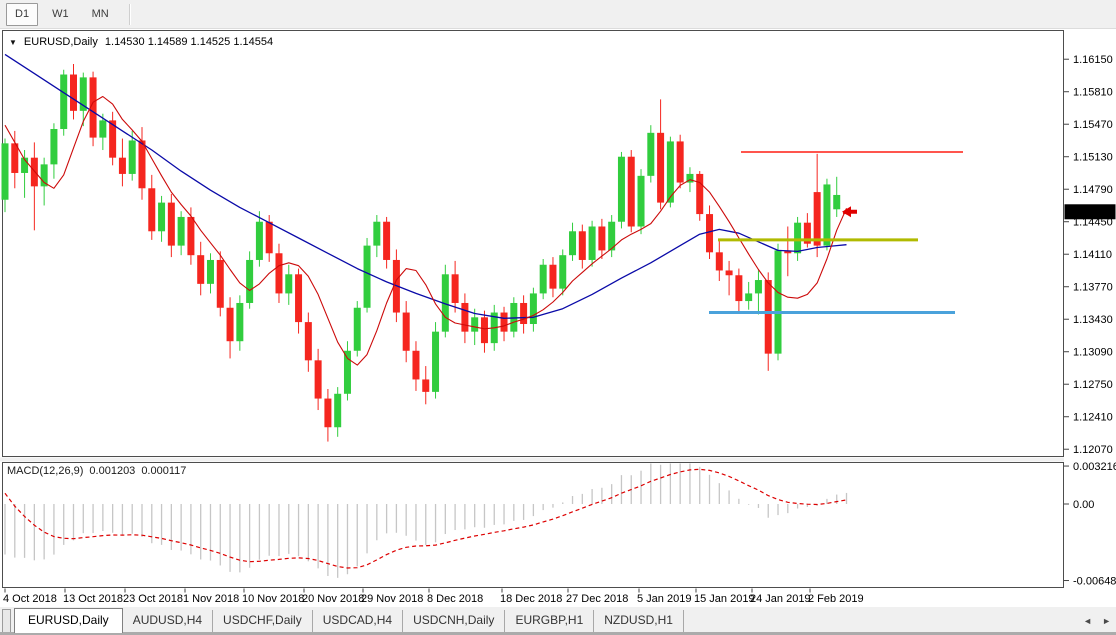  What do you see at coordinates (68, 620) in the screenshot?
I see `tab-eurusd-daily: EURUSD,Daily` at bounding box center [68, 620].